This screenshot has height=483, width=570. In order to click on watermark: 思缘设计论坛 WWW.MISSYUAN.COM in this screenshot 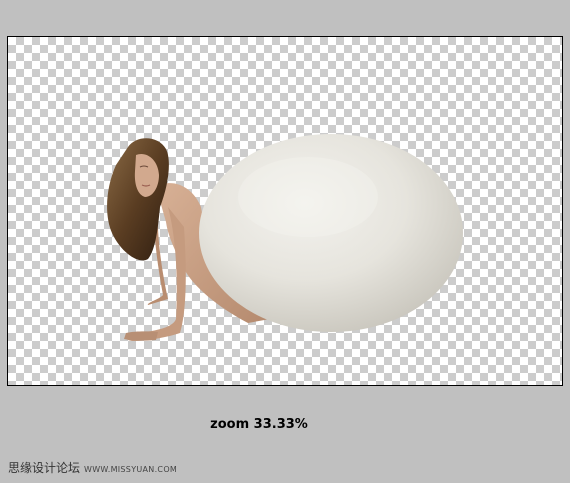, I will do `click(92, 467)`.